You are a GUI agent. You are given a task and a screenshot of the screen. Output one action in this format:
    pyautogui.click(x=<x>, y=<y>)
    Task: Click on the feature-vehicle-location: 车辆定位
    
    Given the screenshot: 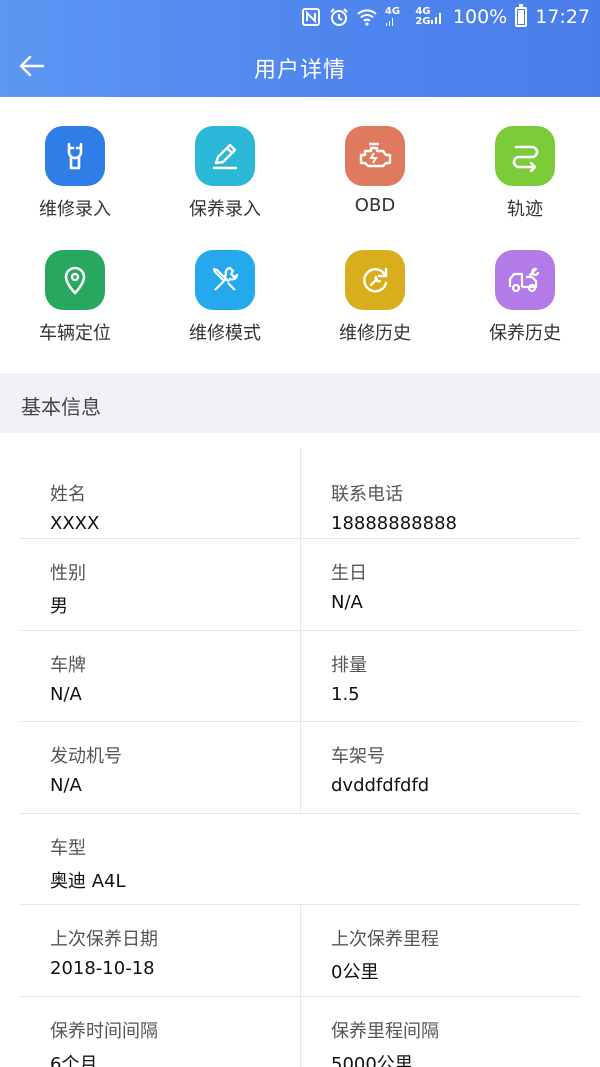 What is the action you would take?
    pyautogui.click(x=75, y=305)
    